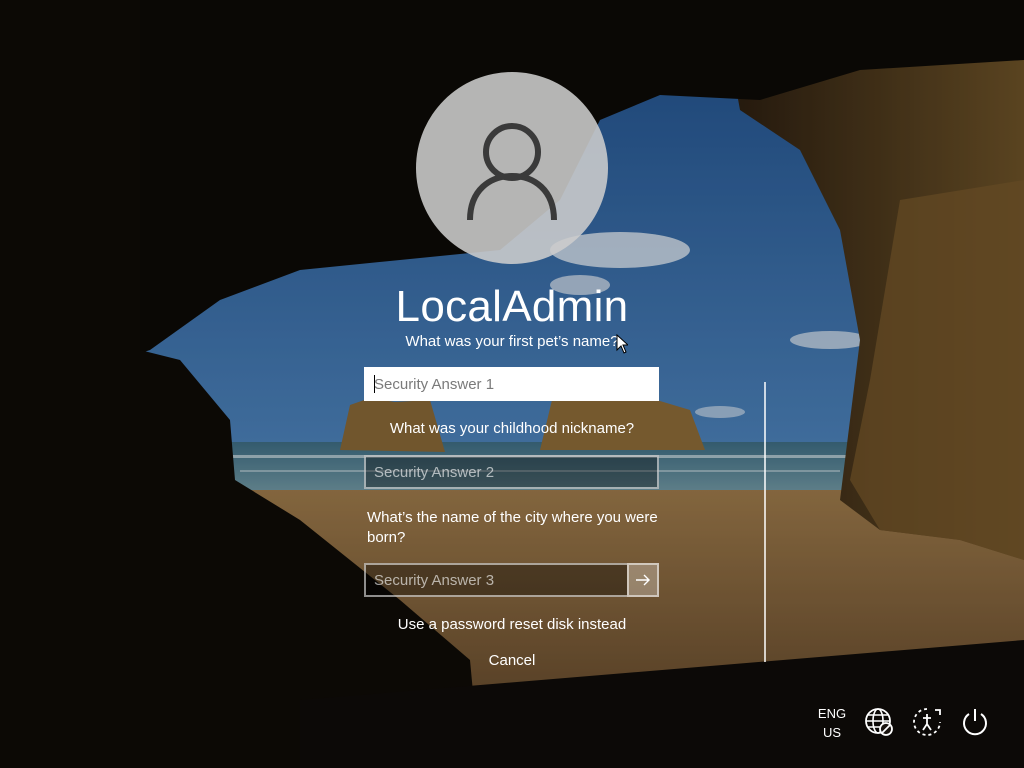 This screenshot has width=1024, height=768. I want to click on security-answer-1-input, so click(511, 384).